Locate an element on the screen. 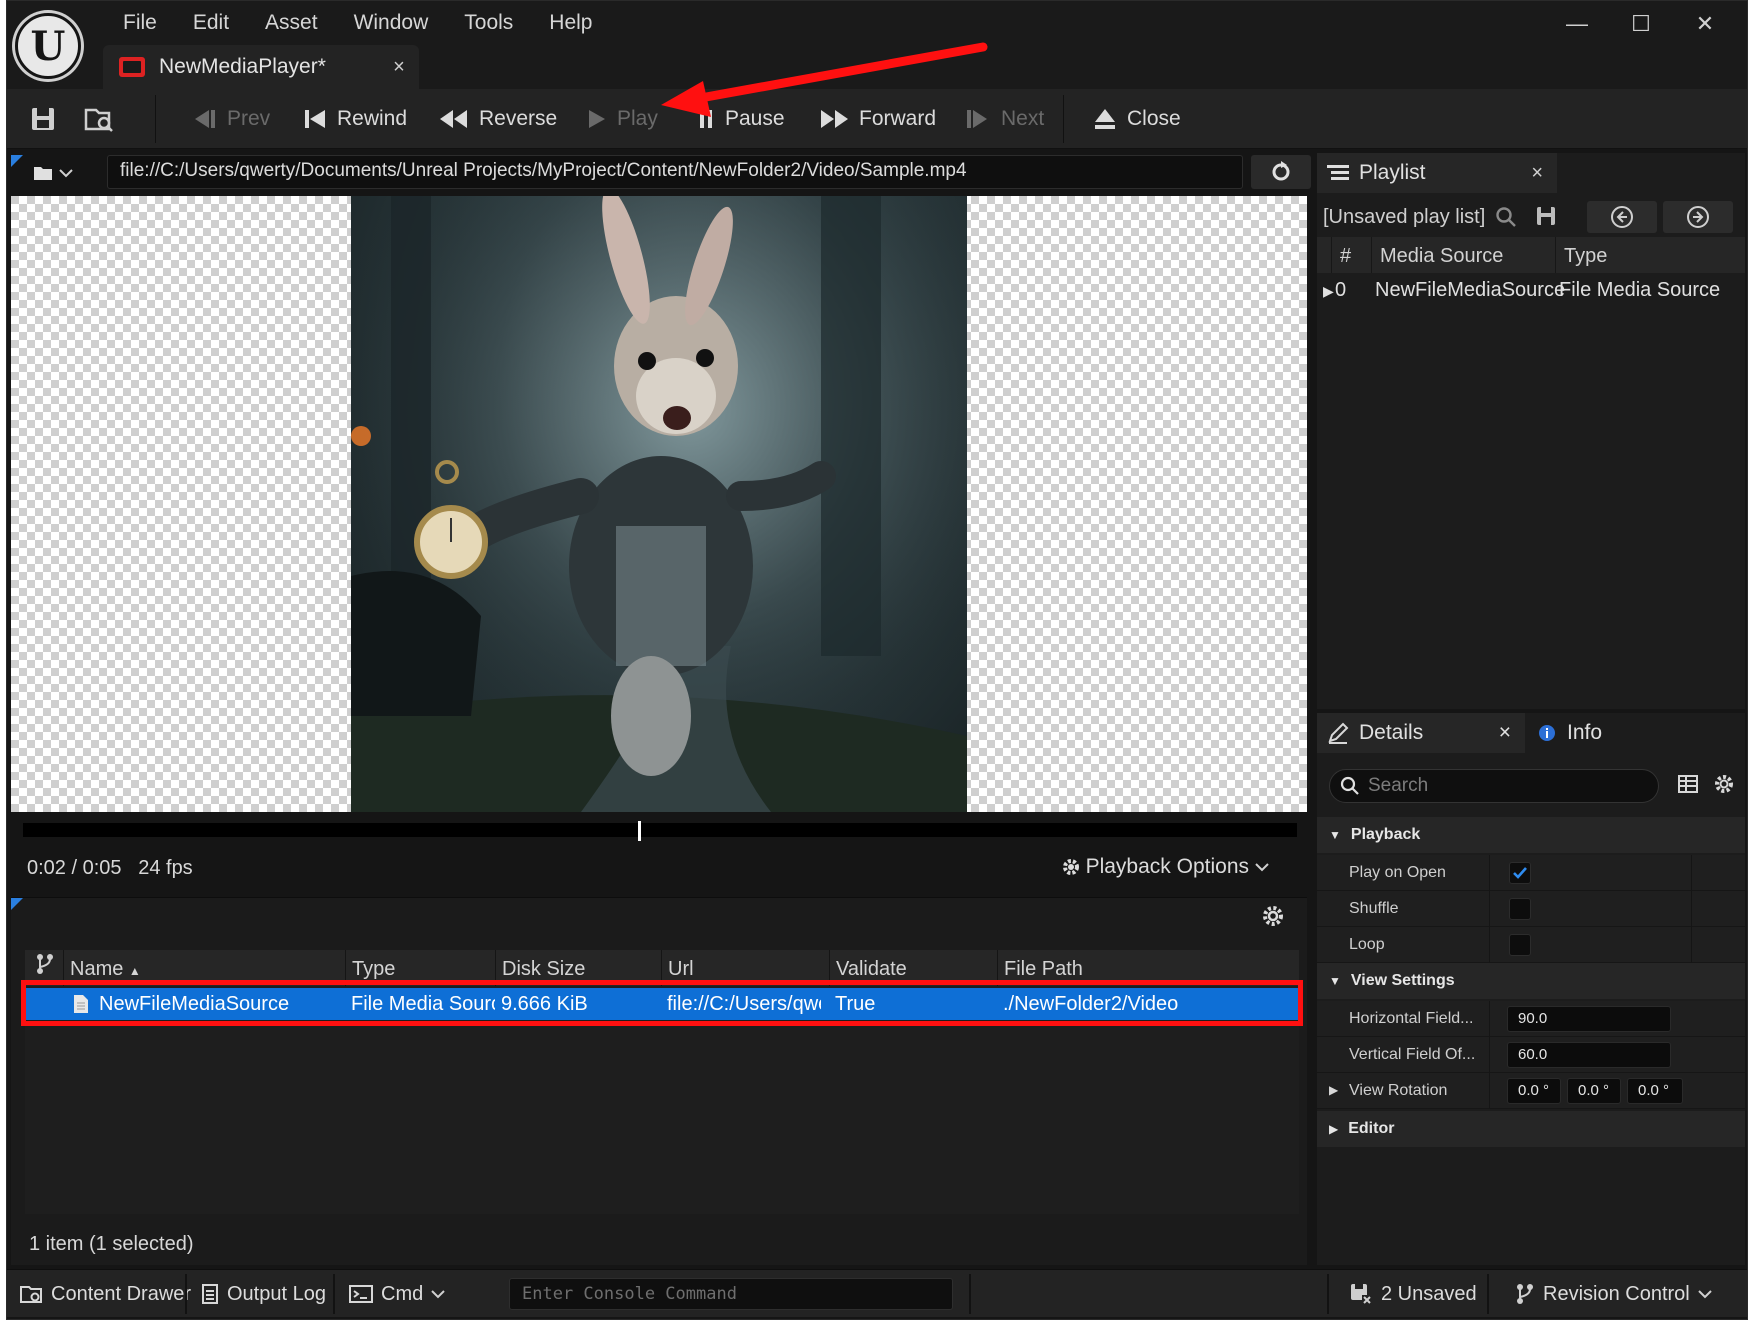 Image resolution: width=1753 pixels, height=1324 pixels. tab-info: Info is located at coordinates (1627, 733).